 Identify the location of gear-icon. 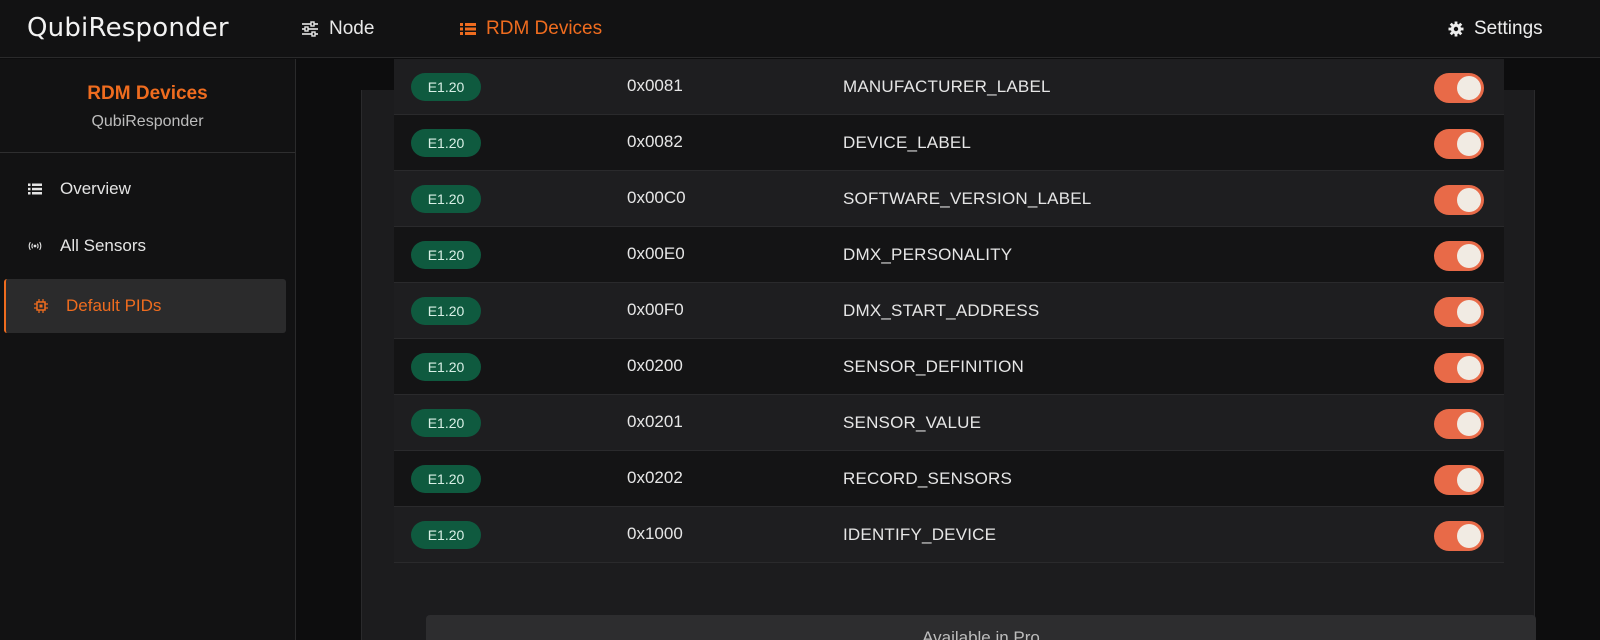
(1456, 29).